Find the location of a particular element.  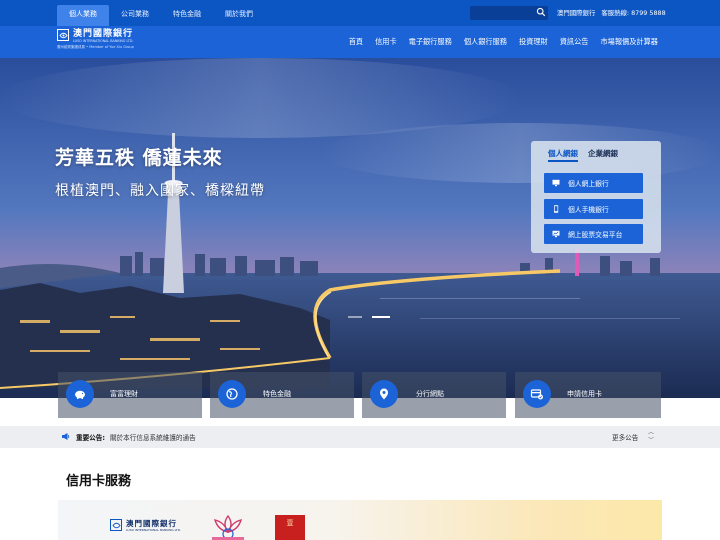

hero-subtitle: 根植澳門、融入國家、橋樑紐帶 is located at coordinates (160, 191).